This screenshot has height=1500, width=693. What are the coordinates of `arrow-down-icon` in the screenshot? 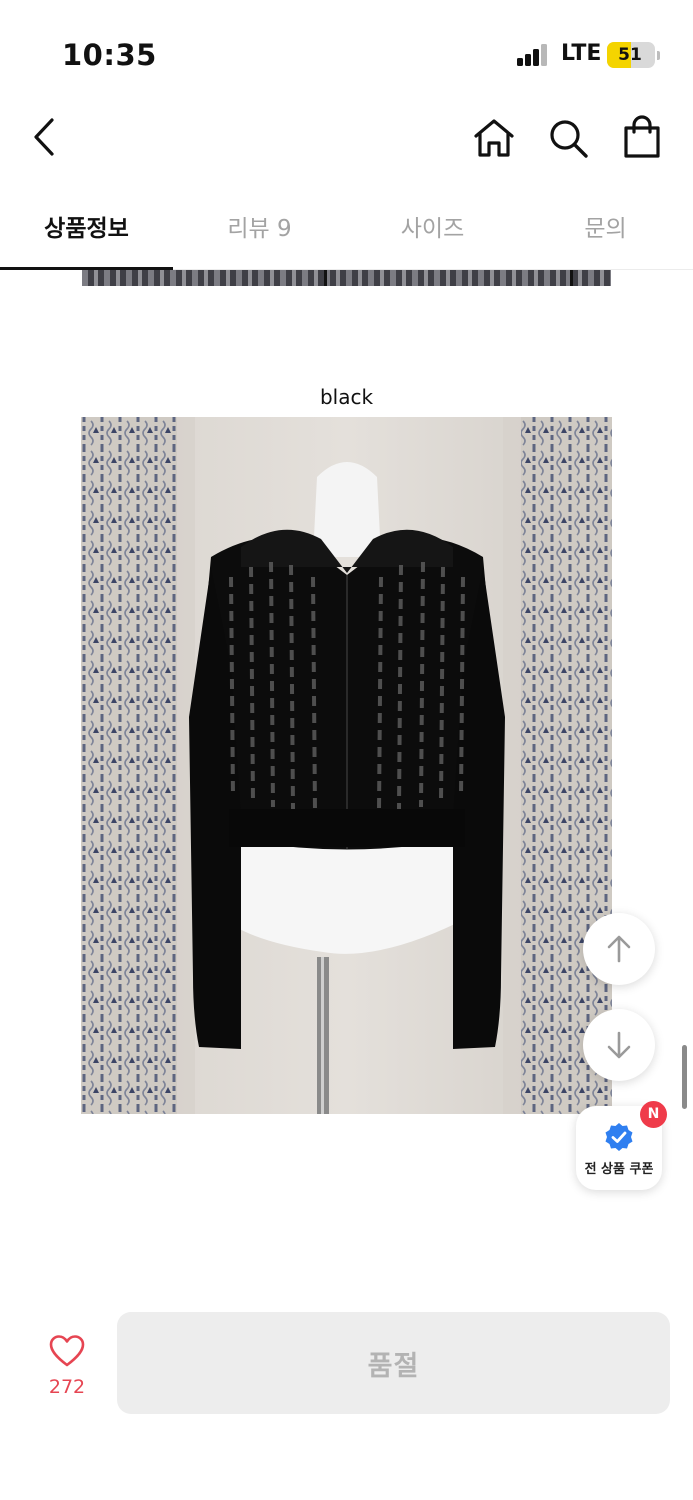 It's located at (619, 1045).